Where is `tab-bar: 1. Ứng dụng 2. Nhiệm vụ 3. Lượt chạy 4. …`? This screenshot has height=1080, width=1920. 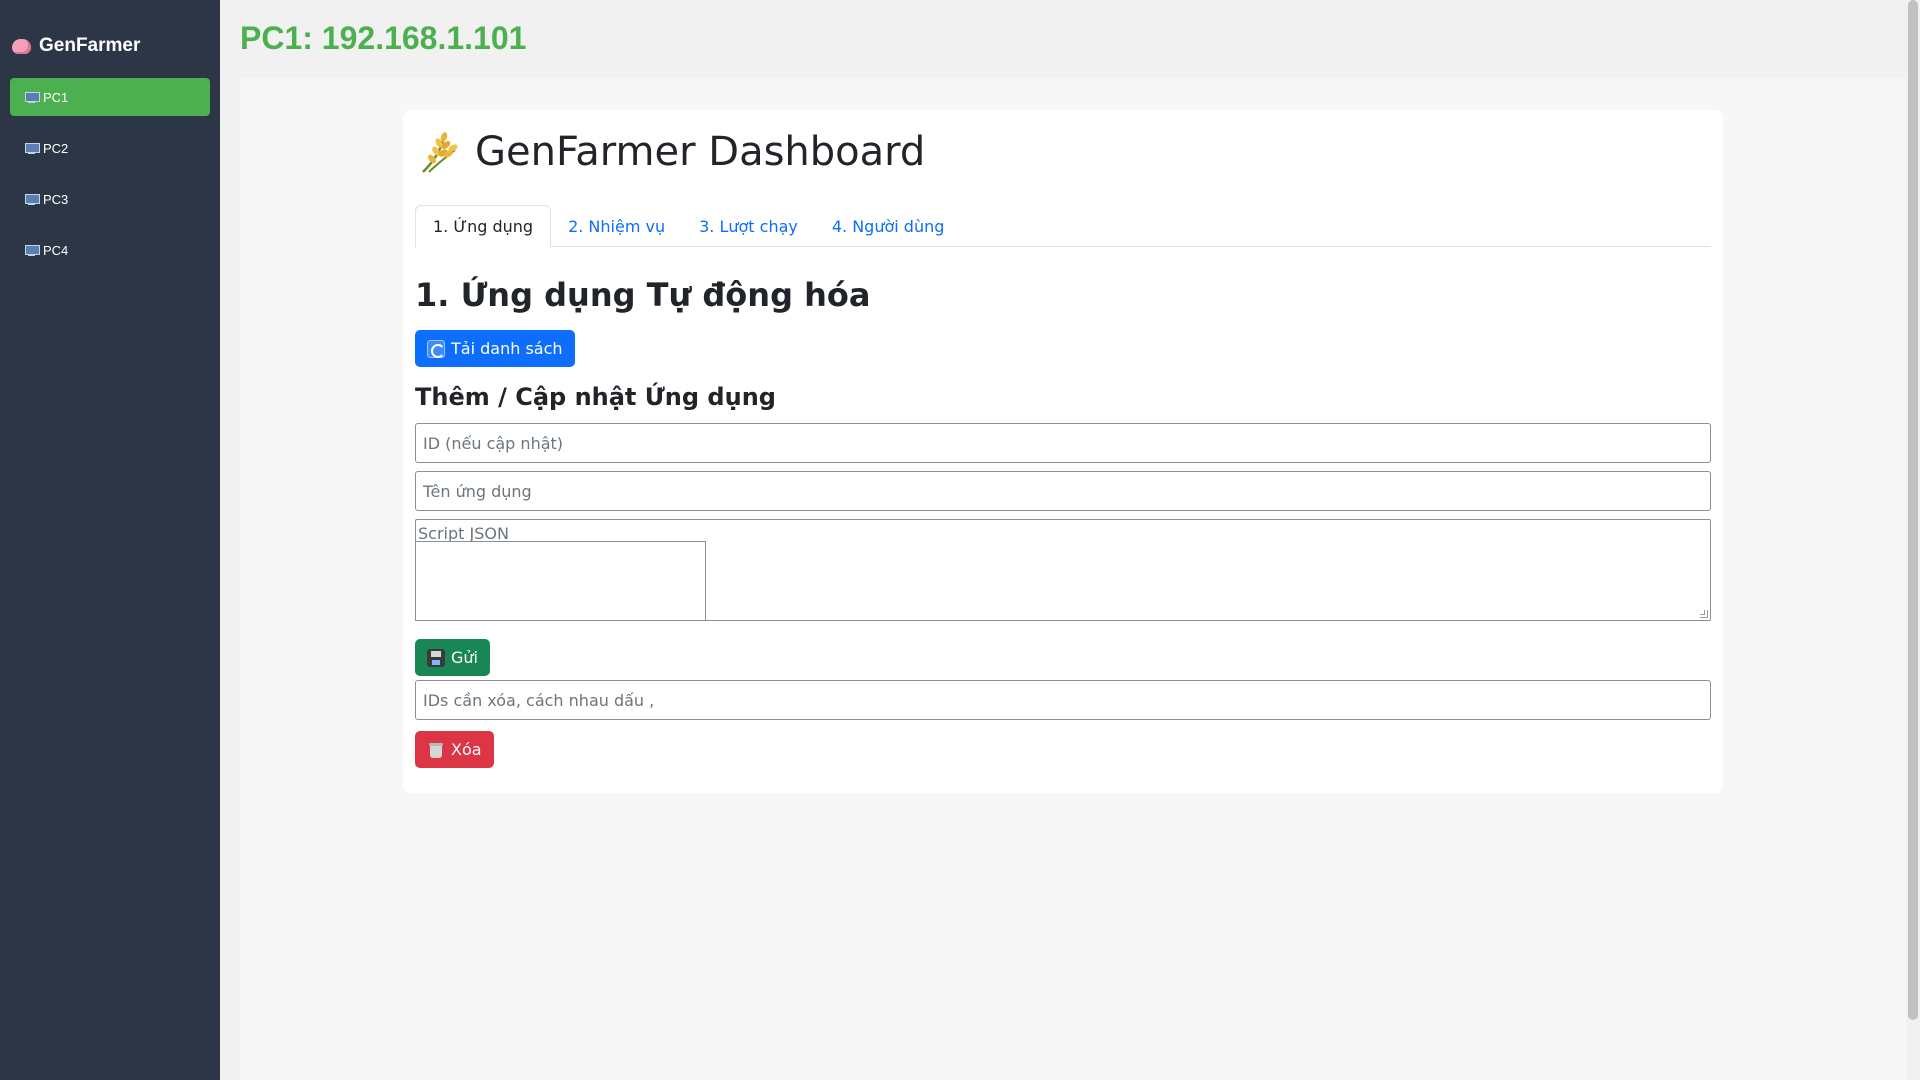
tab-bar: 1. Ứng dụng 2. Nhiệm vụ 3. Lượt chạy 4. … is located at coordinates (1063, 226).